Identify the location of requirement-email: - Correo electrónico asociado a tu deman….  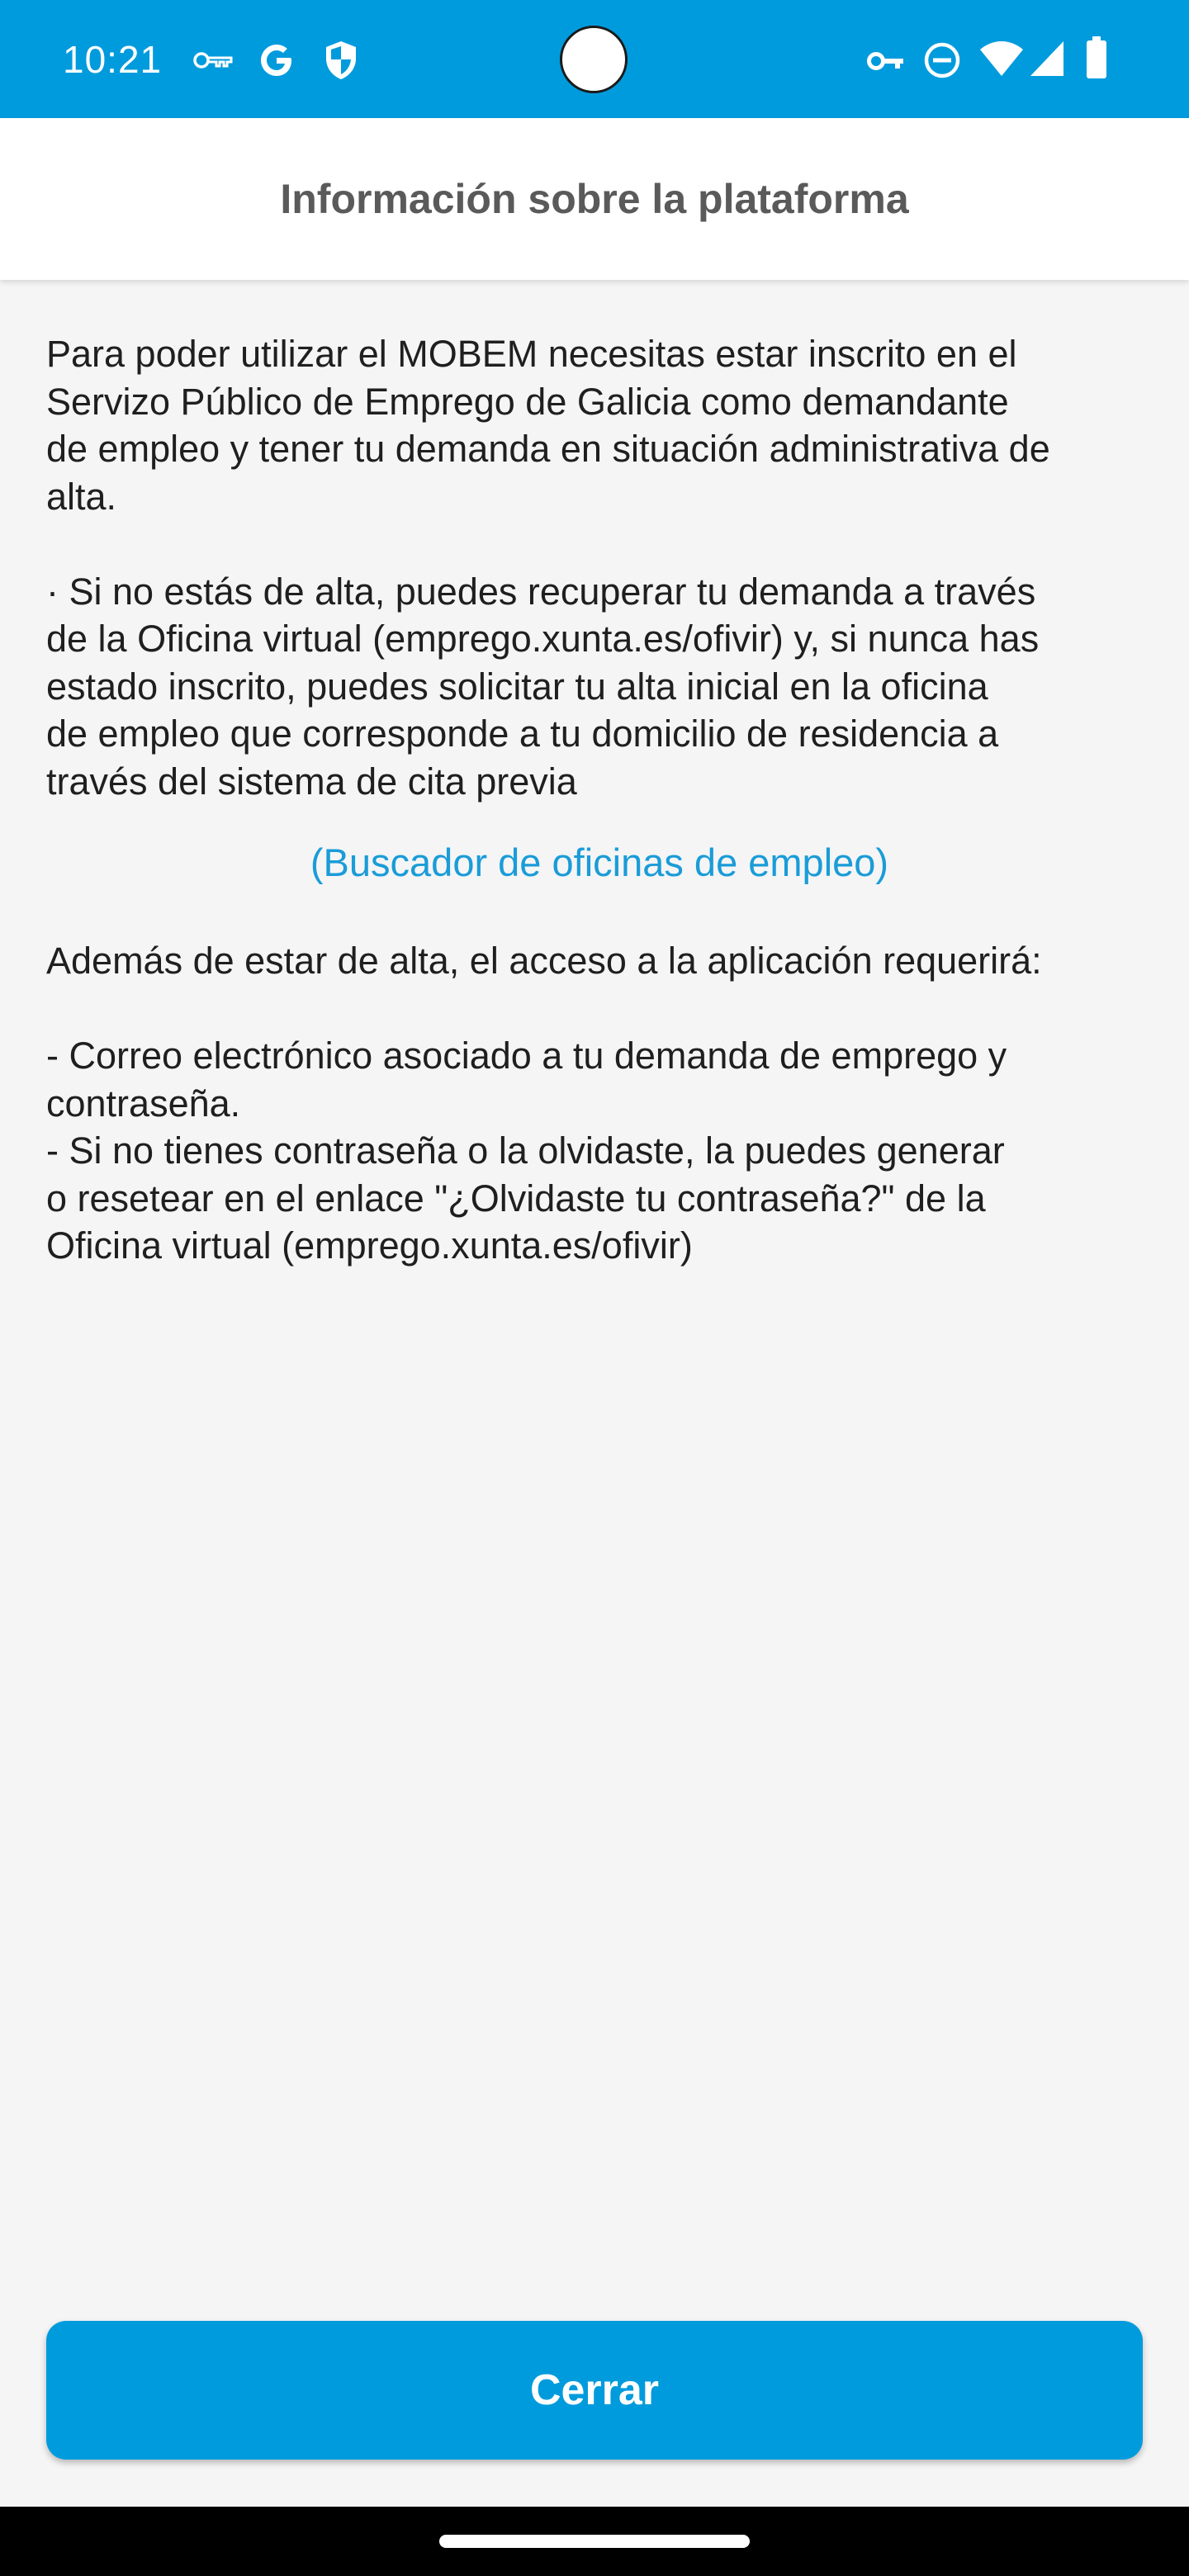
(526, 1080).